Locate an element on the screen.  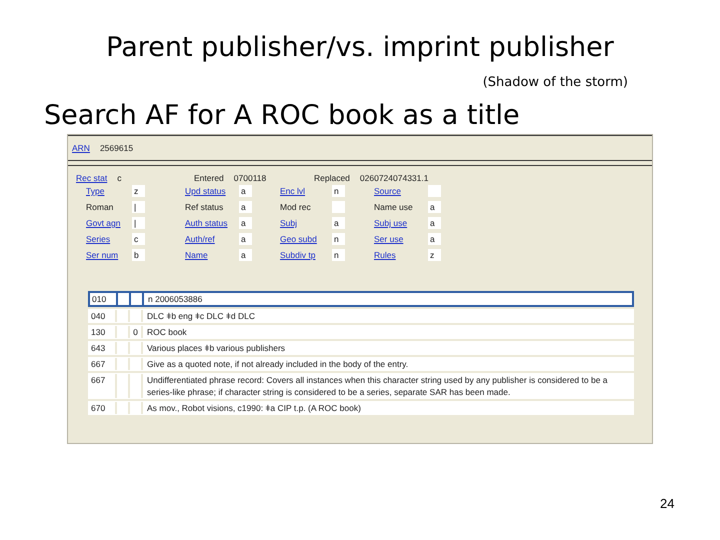
field-link: Subj is located at coordinates (302, 223).